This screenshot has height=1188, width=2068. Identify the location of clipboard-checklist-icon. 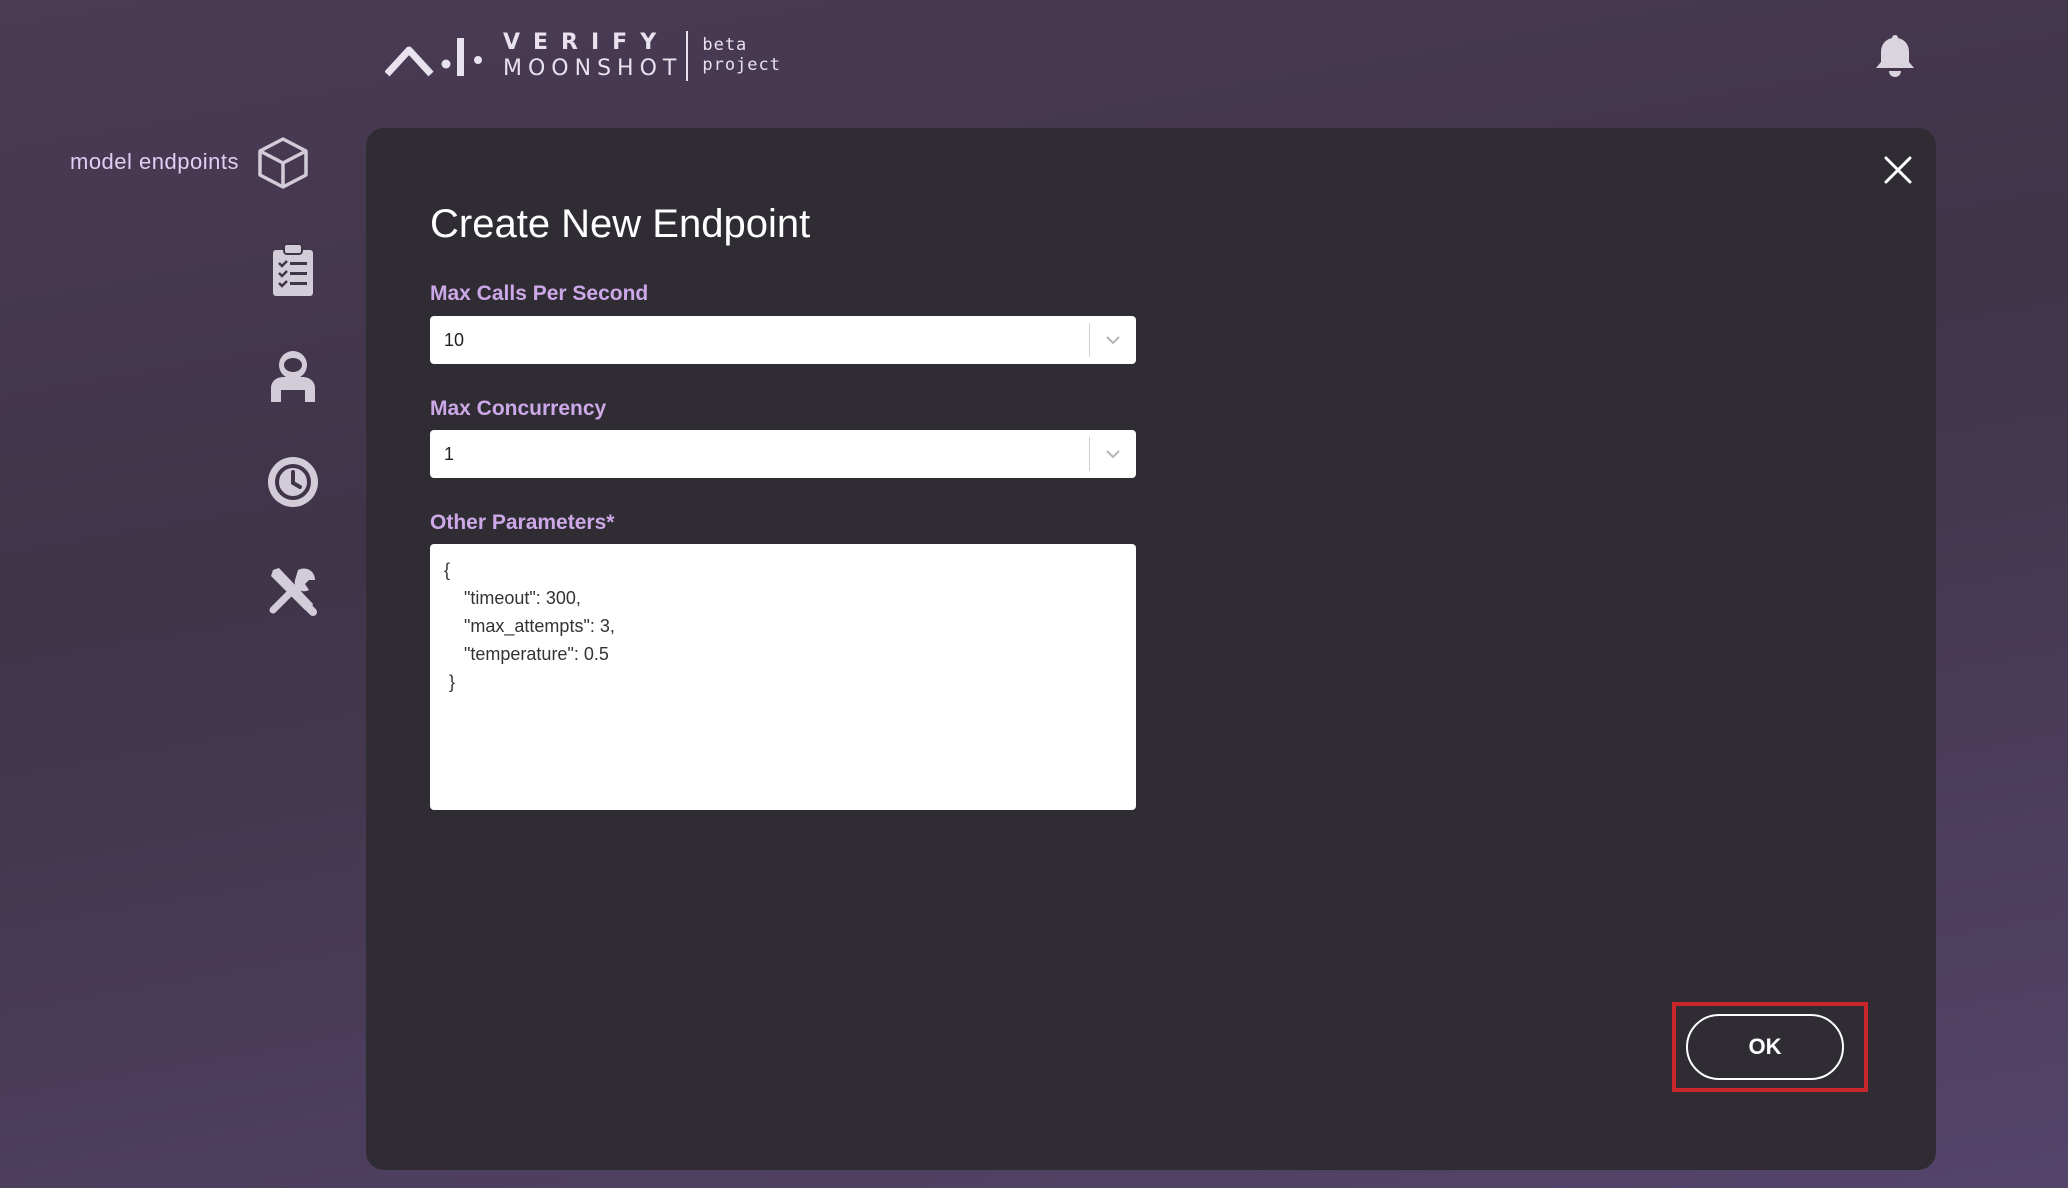
(293, 269).